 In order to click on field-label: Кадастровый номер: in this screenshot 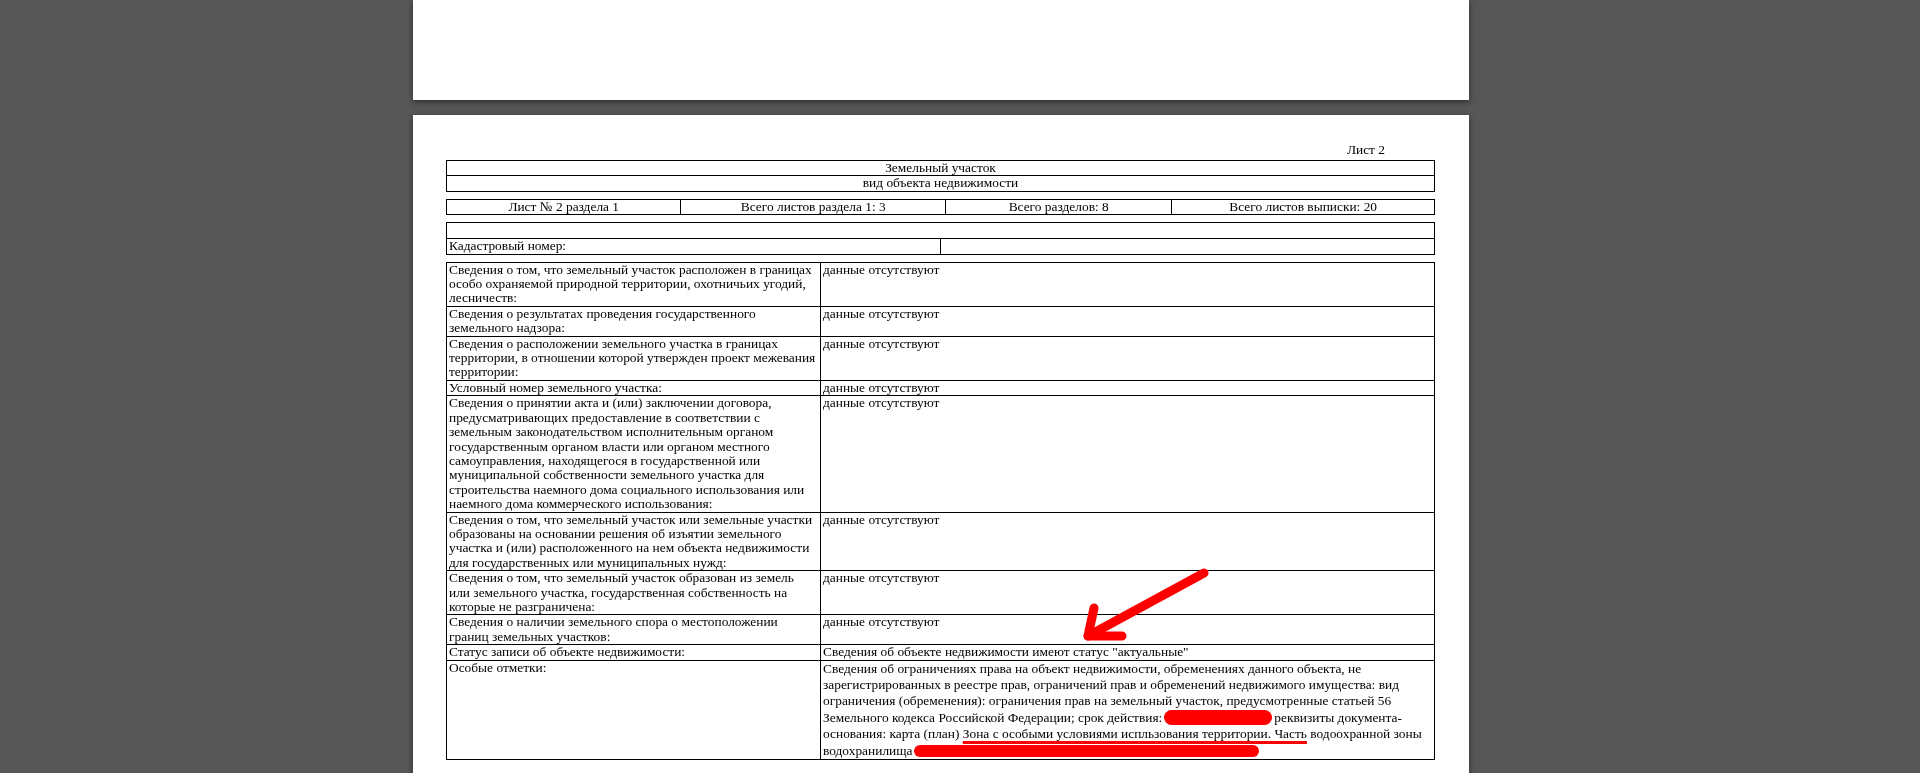, I will do `click(693, 246)`.